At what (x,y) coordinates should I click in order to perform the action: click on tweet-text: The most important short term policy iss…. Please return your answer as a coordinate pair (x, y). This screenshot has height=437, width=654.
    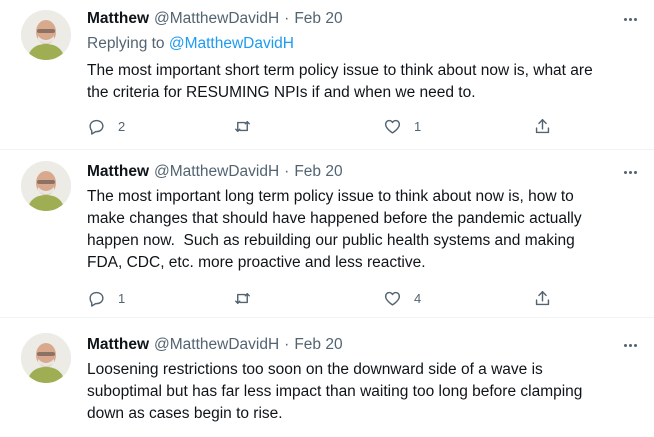
    Looking at the image, I should click on (340, 81).